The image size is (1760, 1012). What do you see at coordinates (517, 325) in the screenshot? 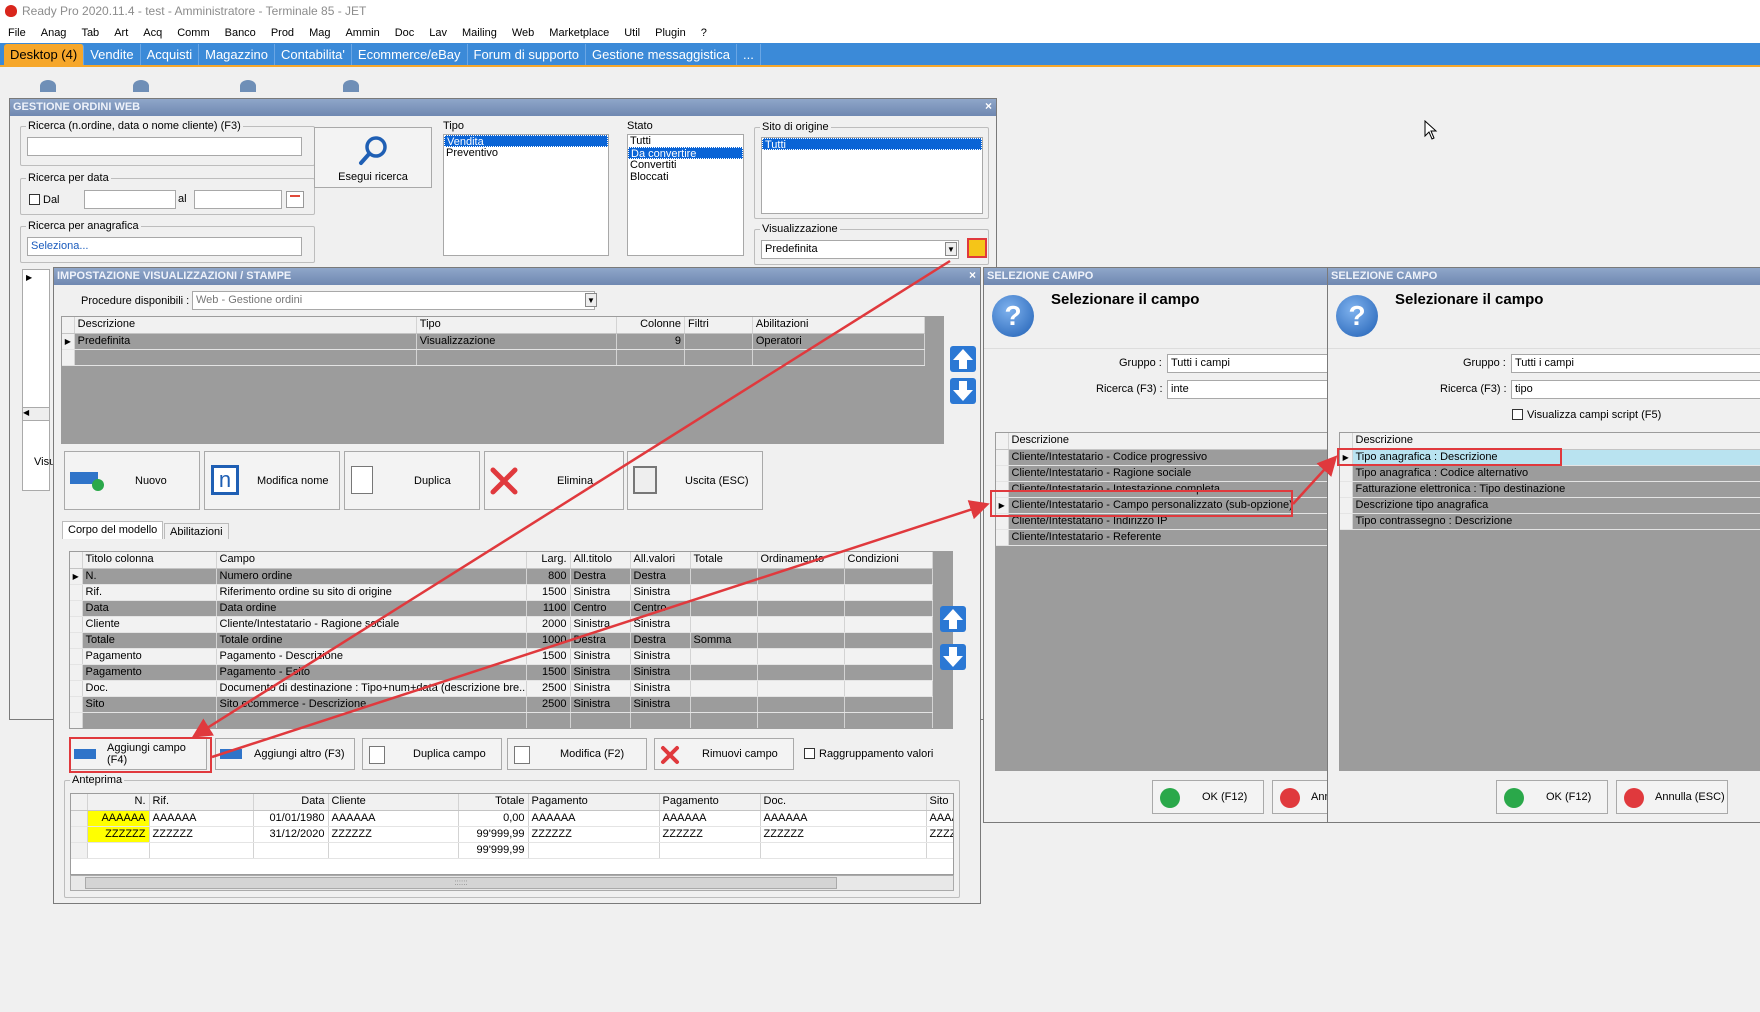
I see `column-header: Tipo` at bounding box center [517, 325].